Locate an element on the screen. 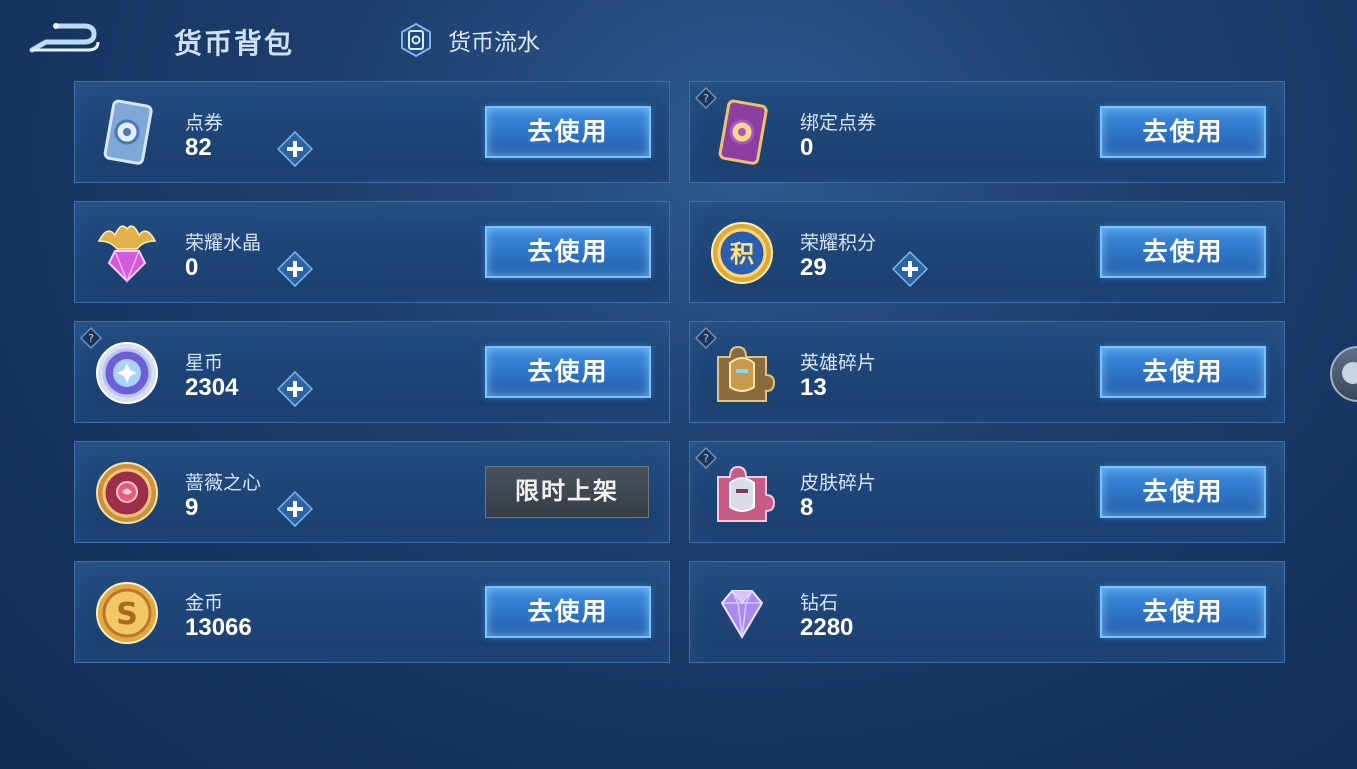 This screenshot has height=769, width=1357. gold-coin-icon: S is located at coordinates (127, 613).